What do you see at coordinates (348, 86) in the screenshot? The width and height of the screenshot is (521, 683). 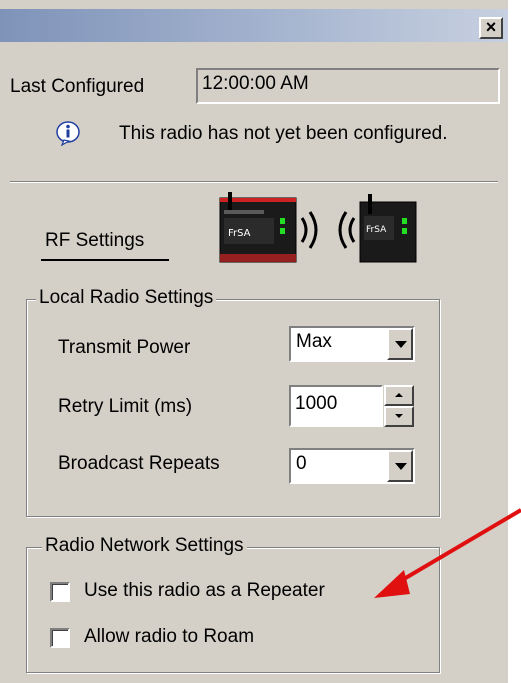 I see `last-configured-field: 12:00:00 AM` at bounding box center [348, 86].